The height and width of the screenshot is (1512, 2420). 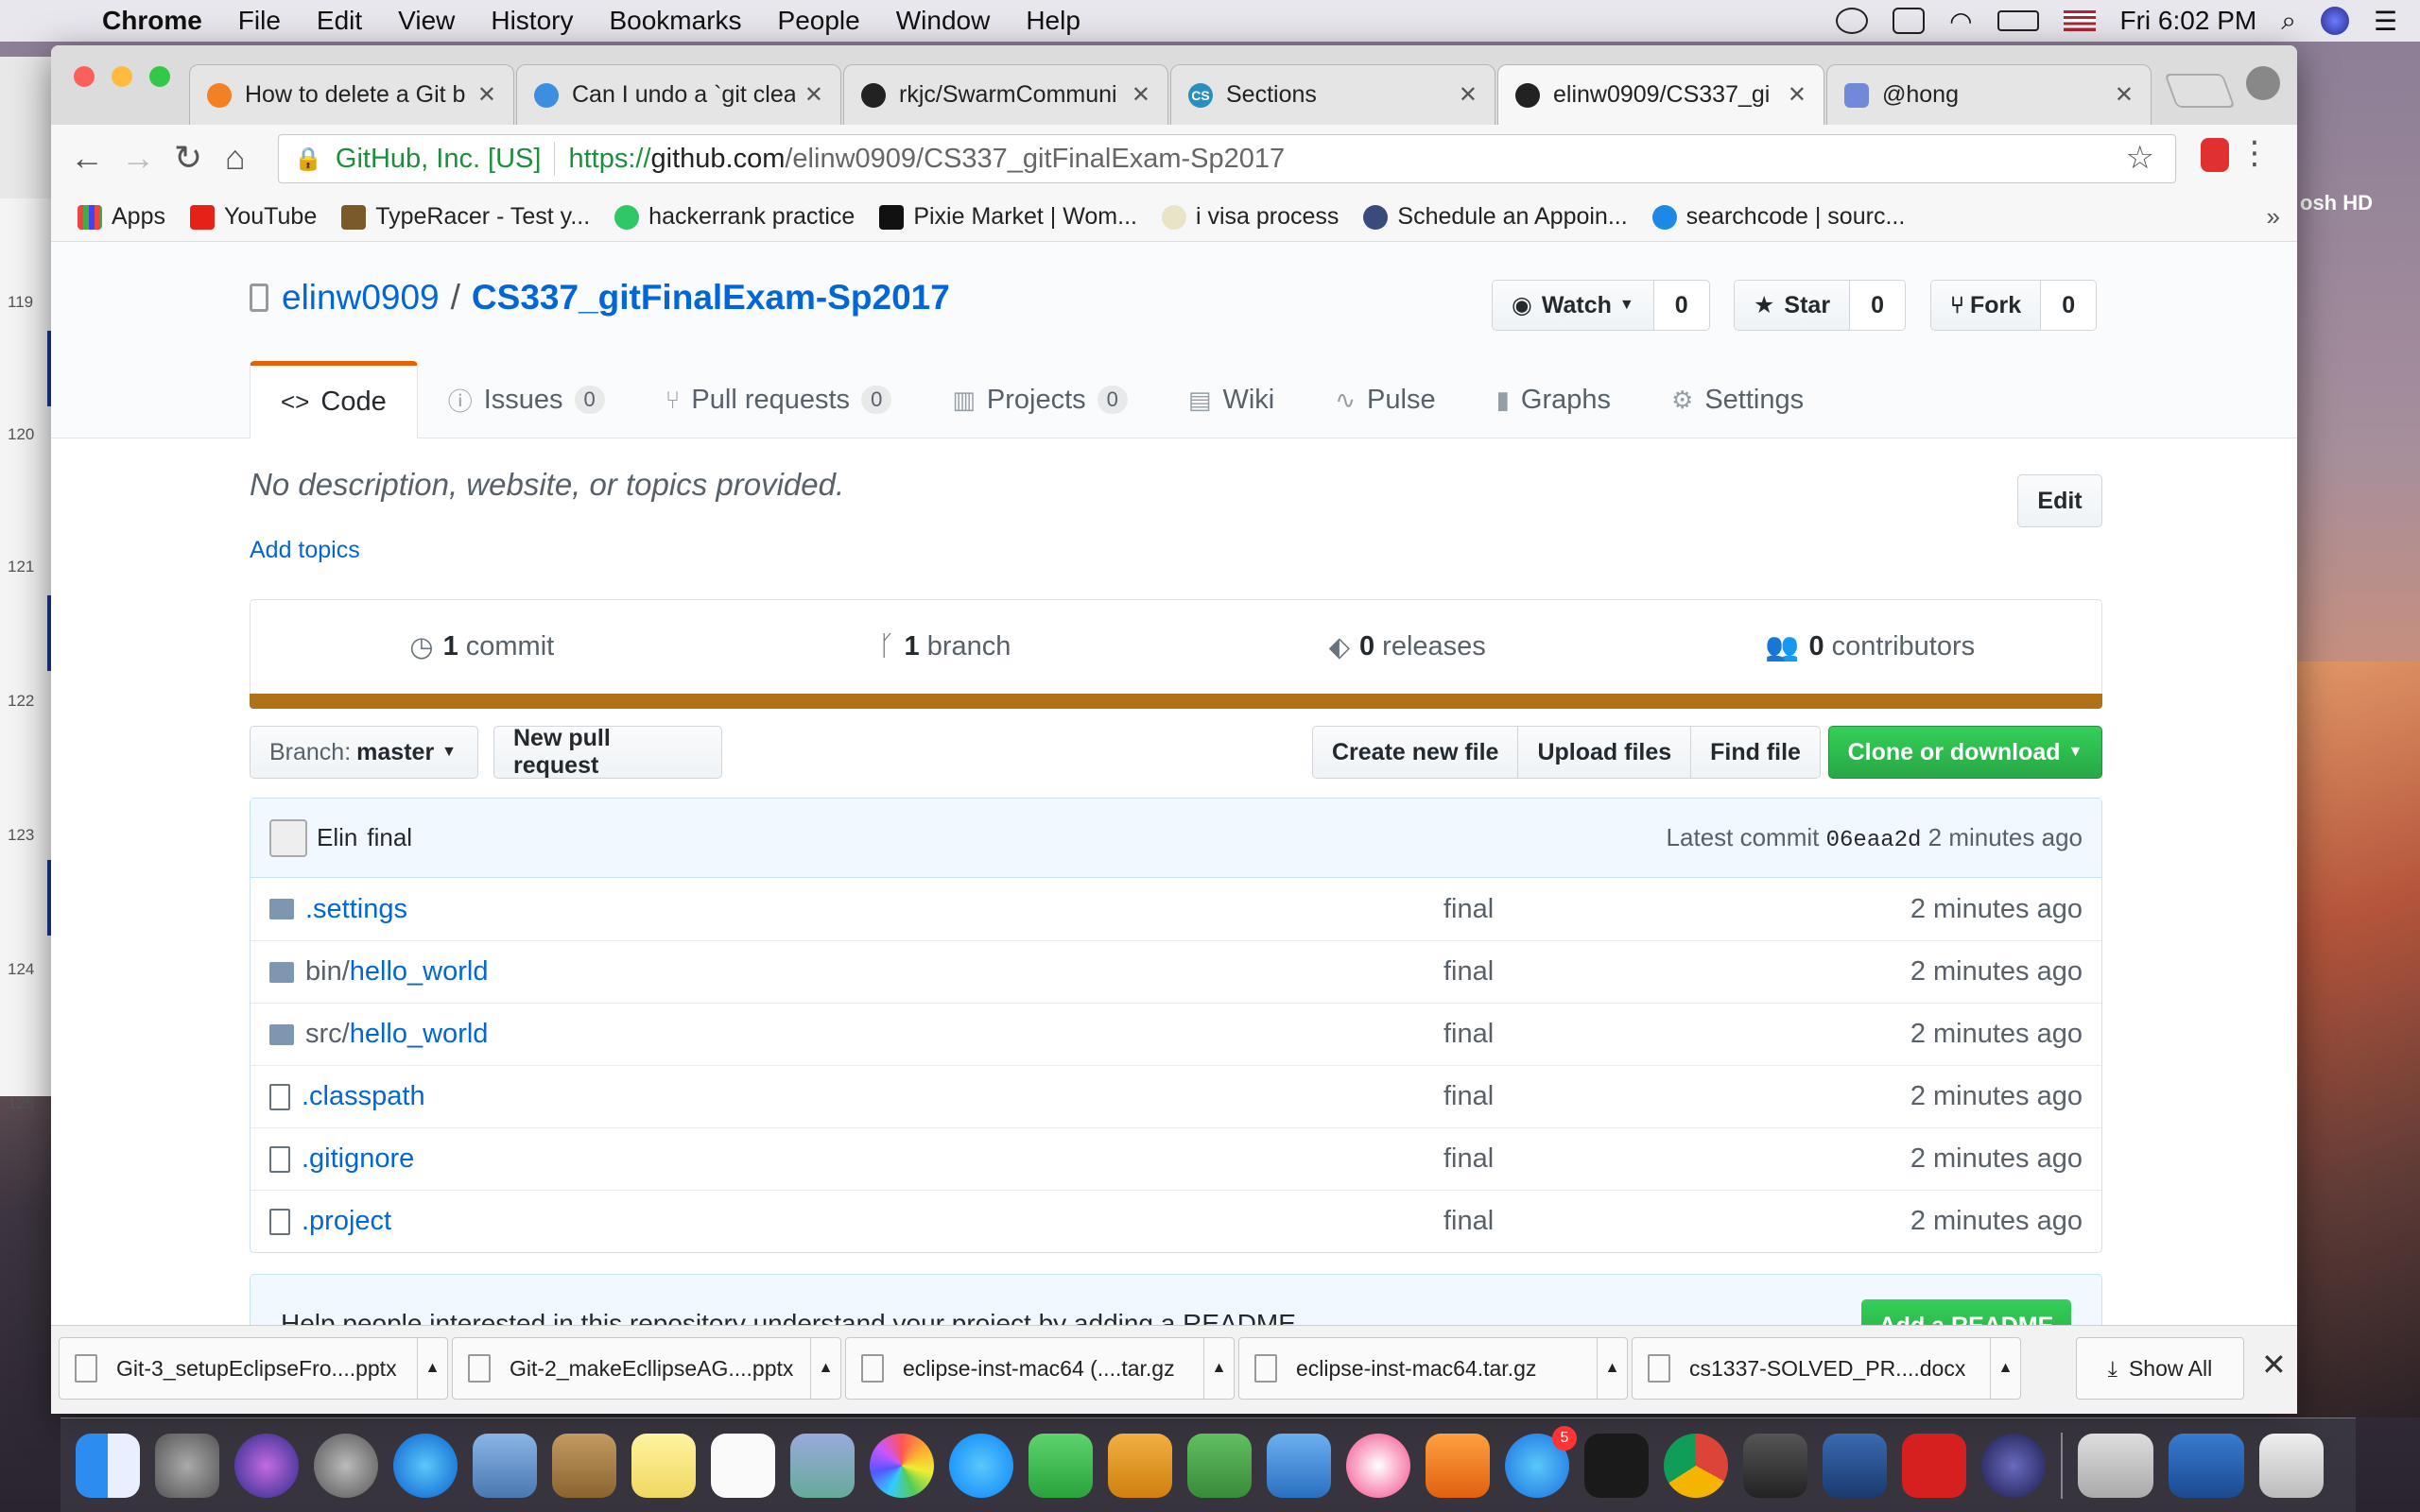 I want to click on profile-avatar-icon, so click(x=2263, y=83).